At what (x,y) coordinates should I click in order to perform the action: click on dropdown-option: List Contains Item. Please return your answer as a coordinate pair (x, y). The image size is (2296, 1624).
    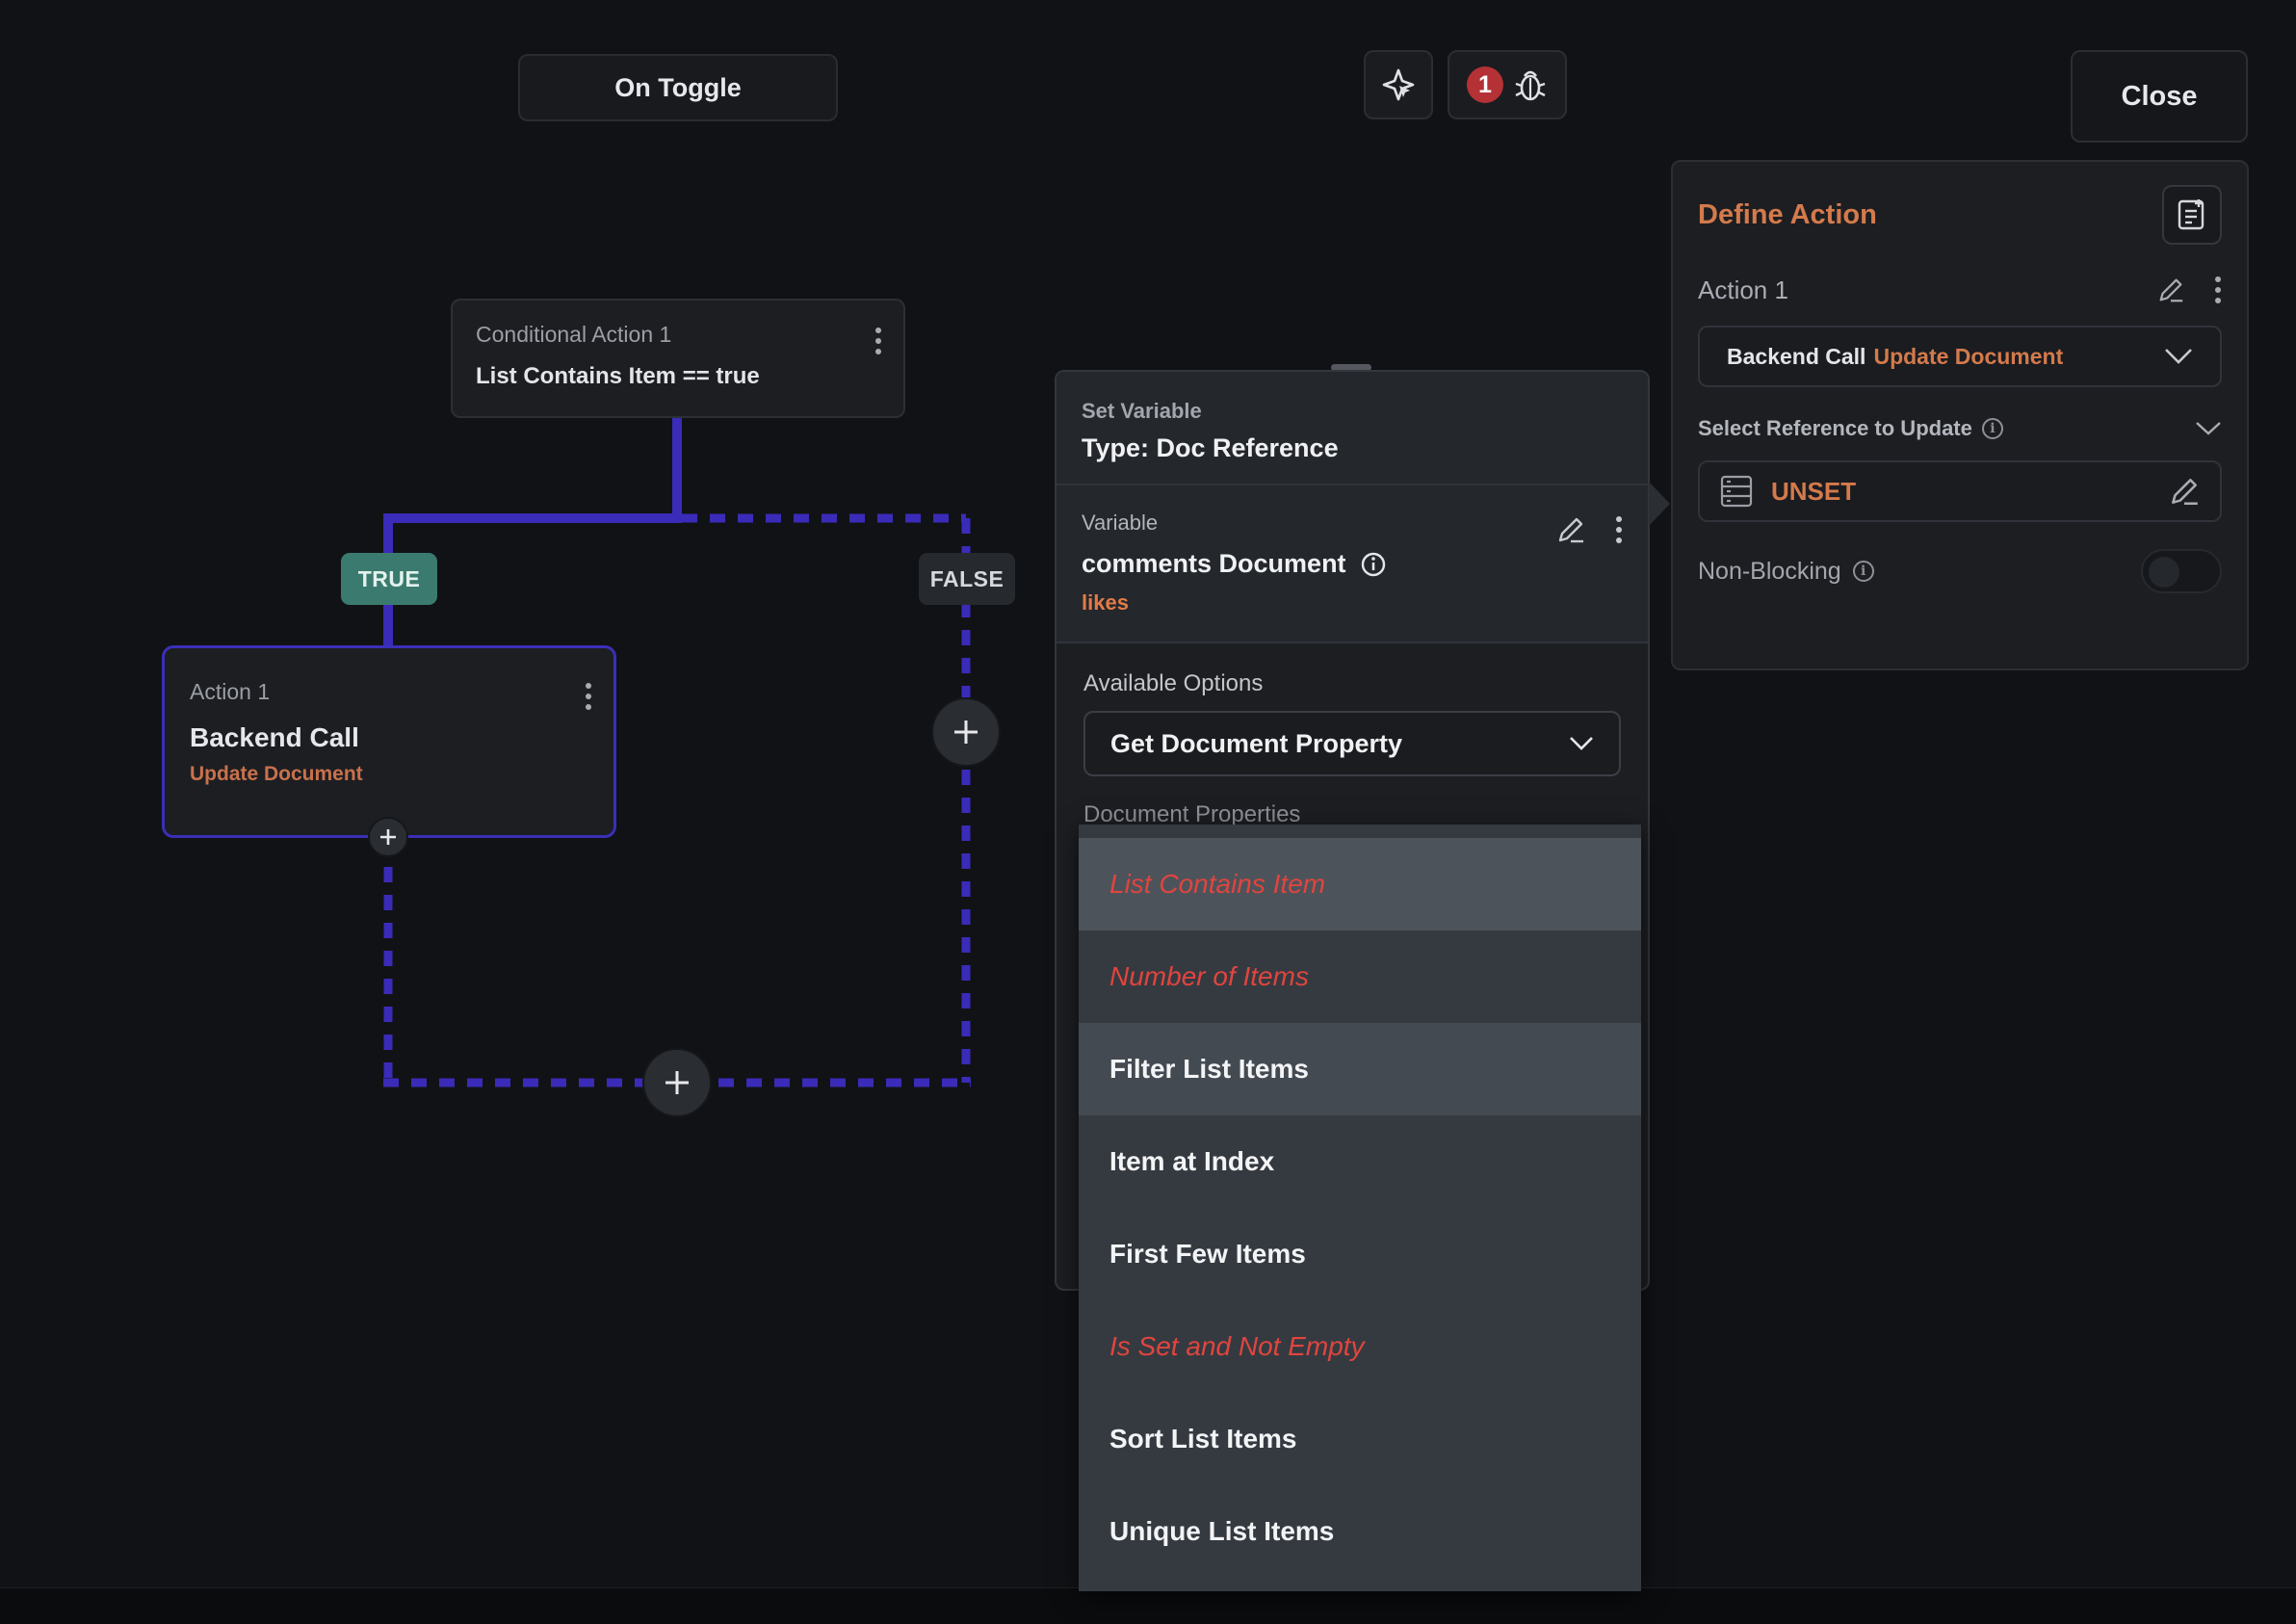
    Looking at the image, I should click on (1360, 884).